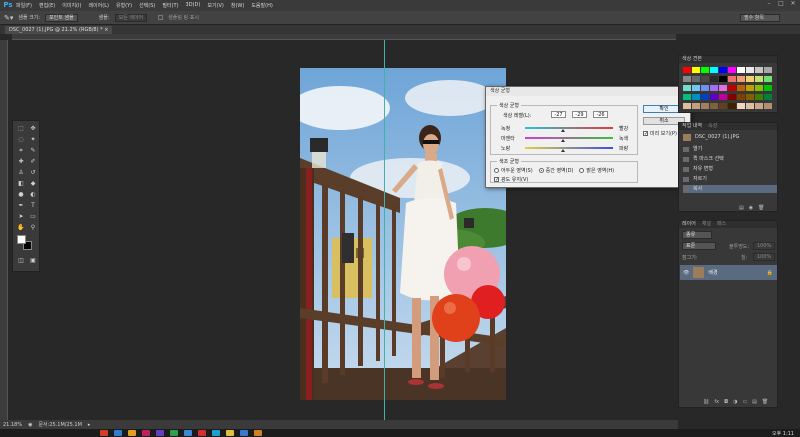  What do you see at coordinates (24, 5) in the screenshot?
I see `menu-item: 파일(F)` at bounding box center [24, 5].